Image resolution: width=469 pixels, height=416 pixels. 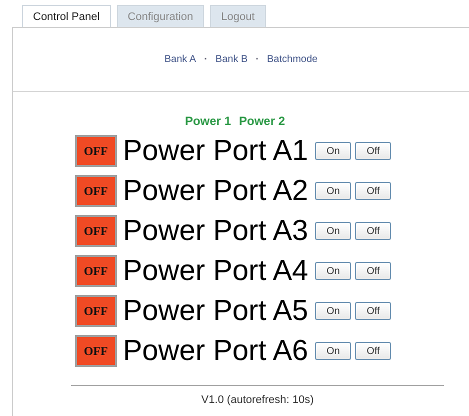 What do you see at coordinates (262, 121) in the screenshot?
I see `power-header: Power 2` at bounding box center [262, 121].